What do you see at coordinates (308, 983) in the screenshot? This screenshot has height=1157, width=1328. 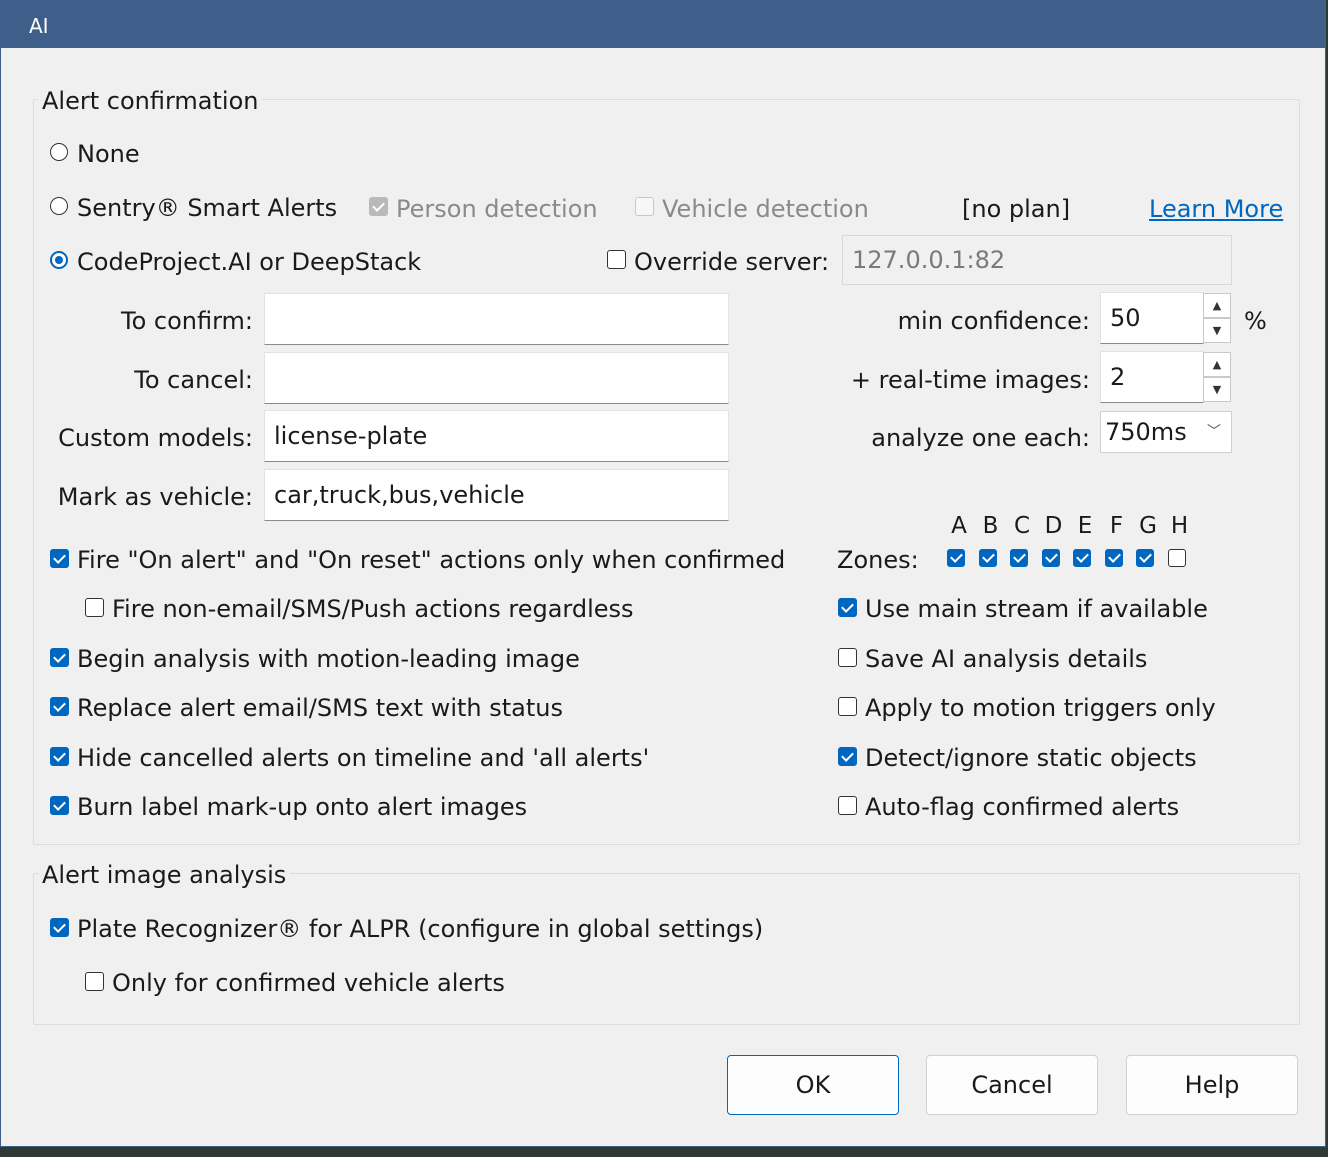 I see `only-confirmed-label: Only for confirmed vehicle alerts` at bounding box center [308, 983].